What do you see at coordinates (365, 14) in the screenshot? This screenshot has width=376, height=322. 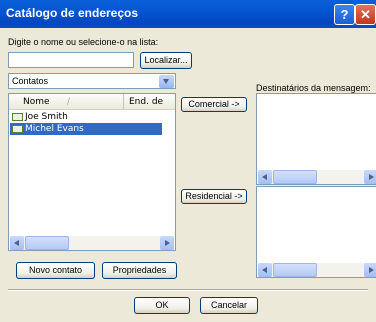 I see `close-button: ✕` at bounding box center [365, 14].